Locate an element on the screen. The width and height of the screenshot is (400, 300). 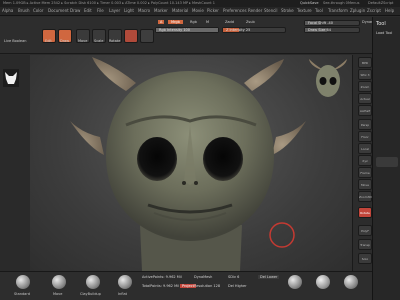
menu-zplugin: Zplugin is located at coordinates (357, 10).